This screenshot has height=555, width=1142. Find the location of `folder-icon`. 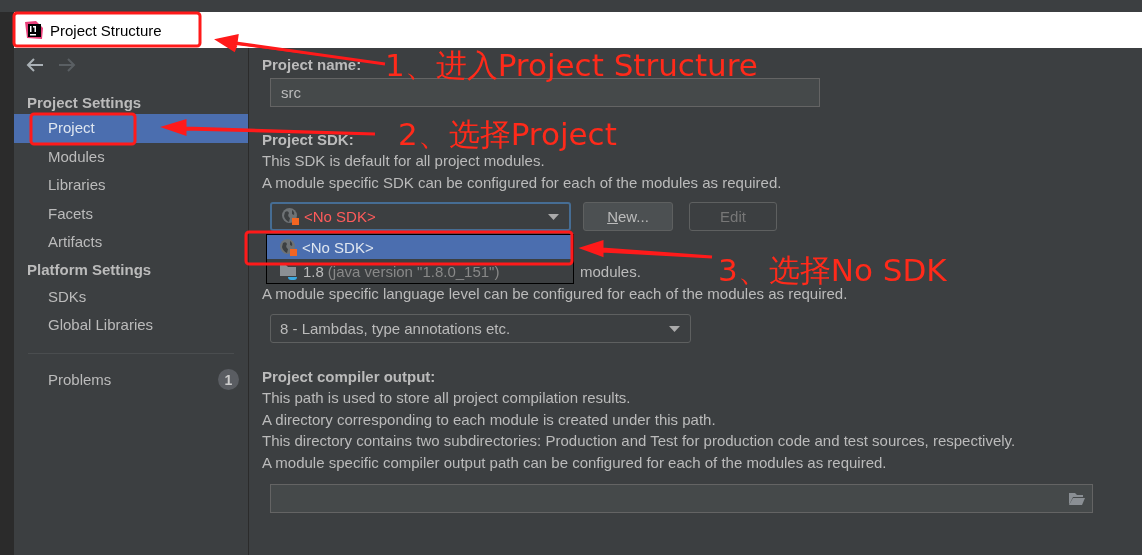

folder-icon is located at coordinates (1077, 498).